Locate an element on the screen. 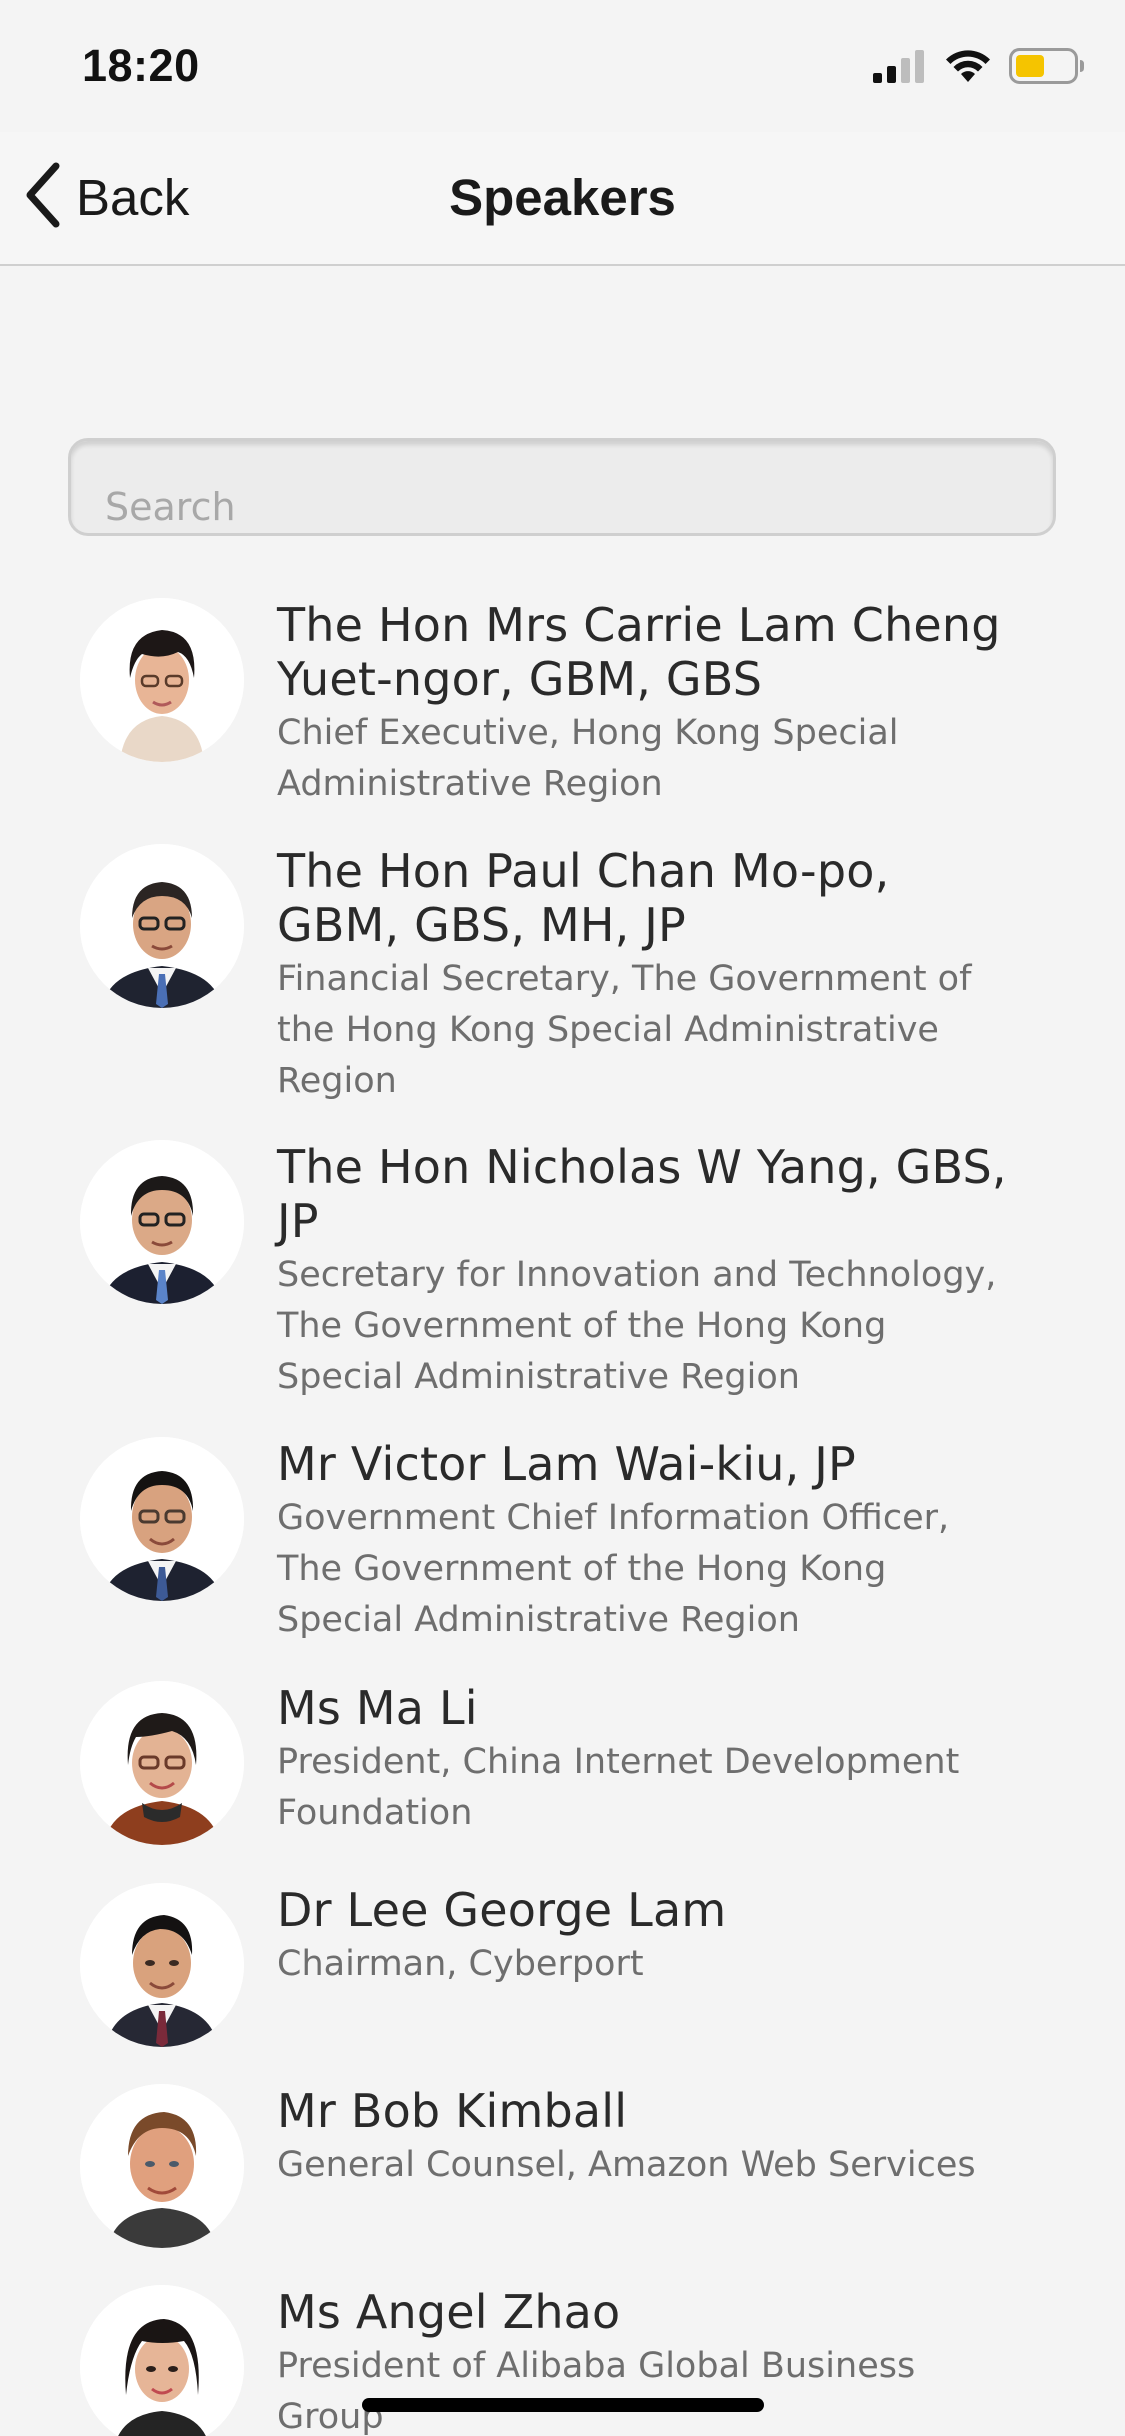 The width and height of the screenshot is (1125, 2436). status-icons is located at coordinates (979, 68).